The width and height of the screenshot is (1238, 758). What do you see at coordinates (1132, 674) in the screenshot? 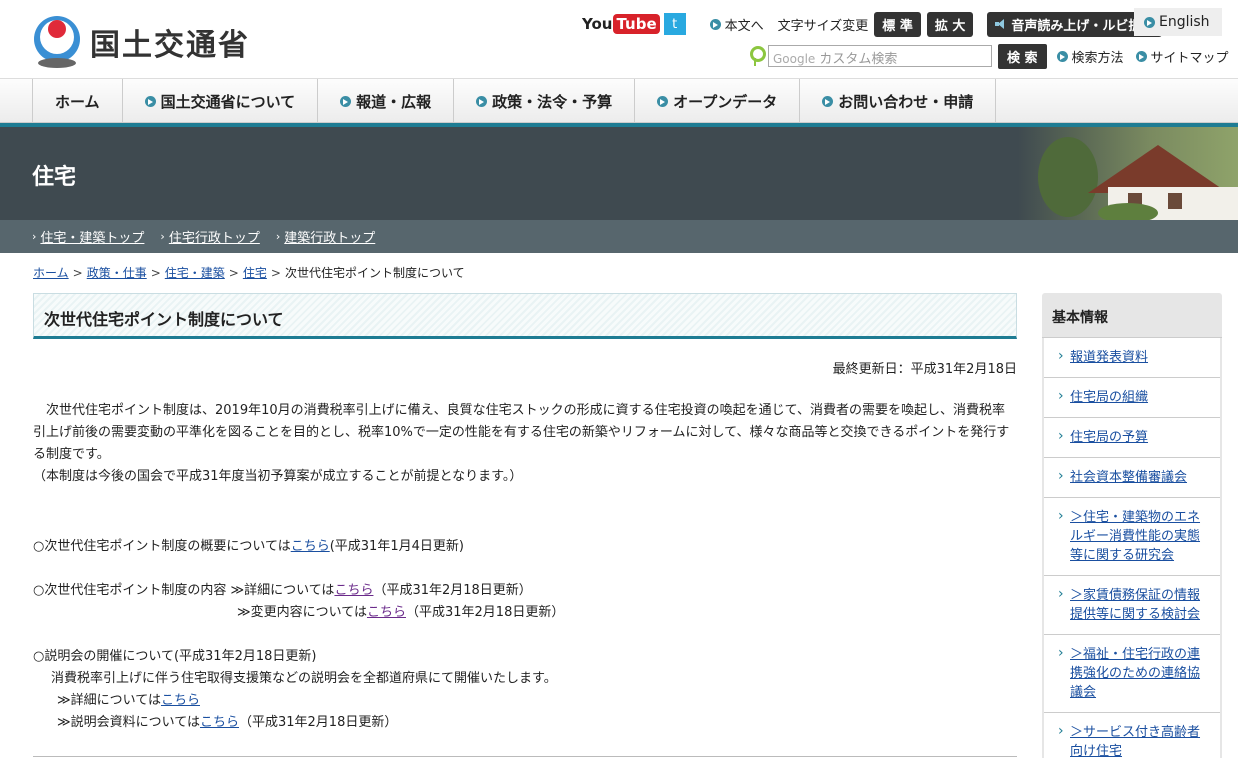
I see `sidebar-item-welfare-council: ＞福祉・住宅行政の連携強化のための連絡協議会` at bounding box center [1132, 674].